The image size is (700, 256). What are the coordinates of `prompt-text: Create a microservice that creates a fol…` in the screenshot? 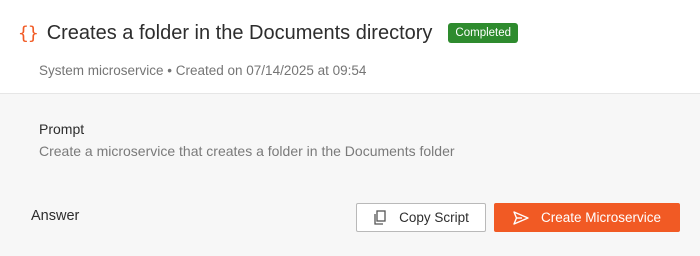 It's located at (247, 151).